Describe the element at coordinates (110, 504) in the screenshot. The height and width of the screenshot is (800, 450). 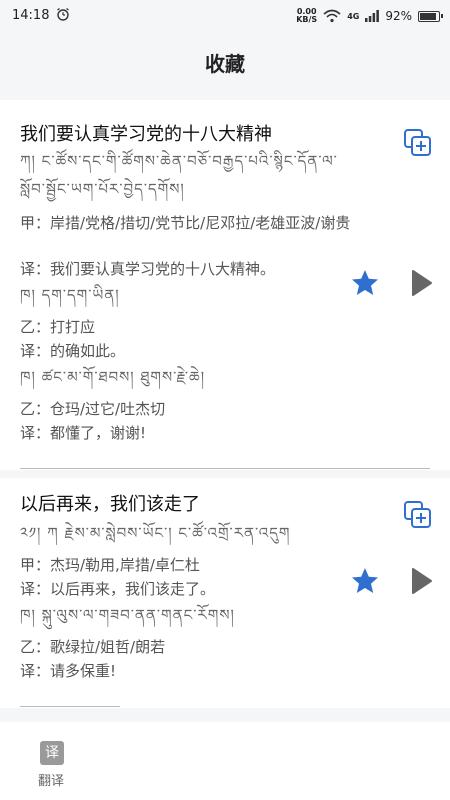
I see `phrase-title: 以后再来，我们该走了` at that location.